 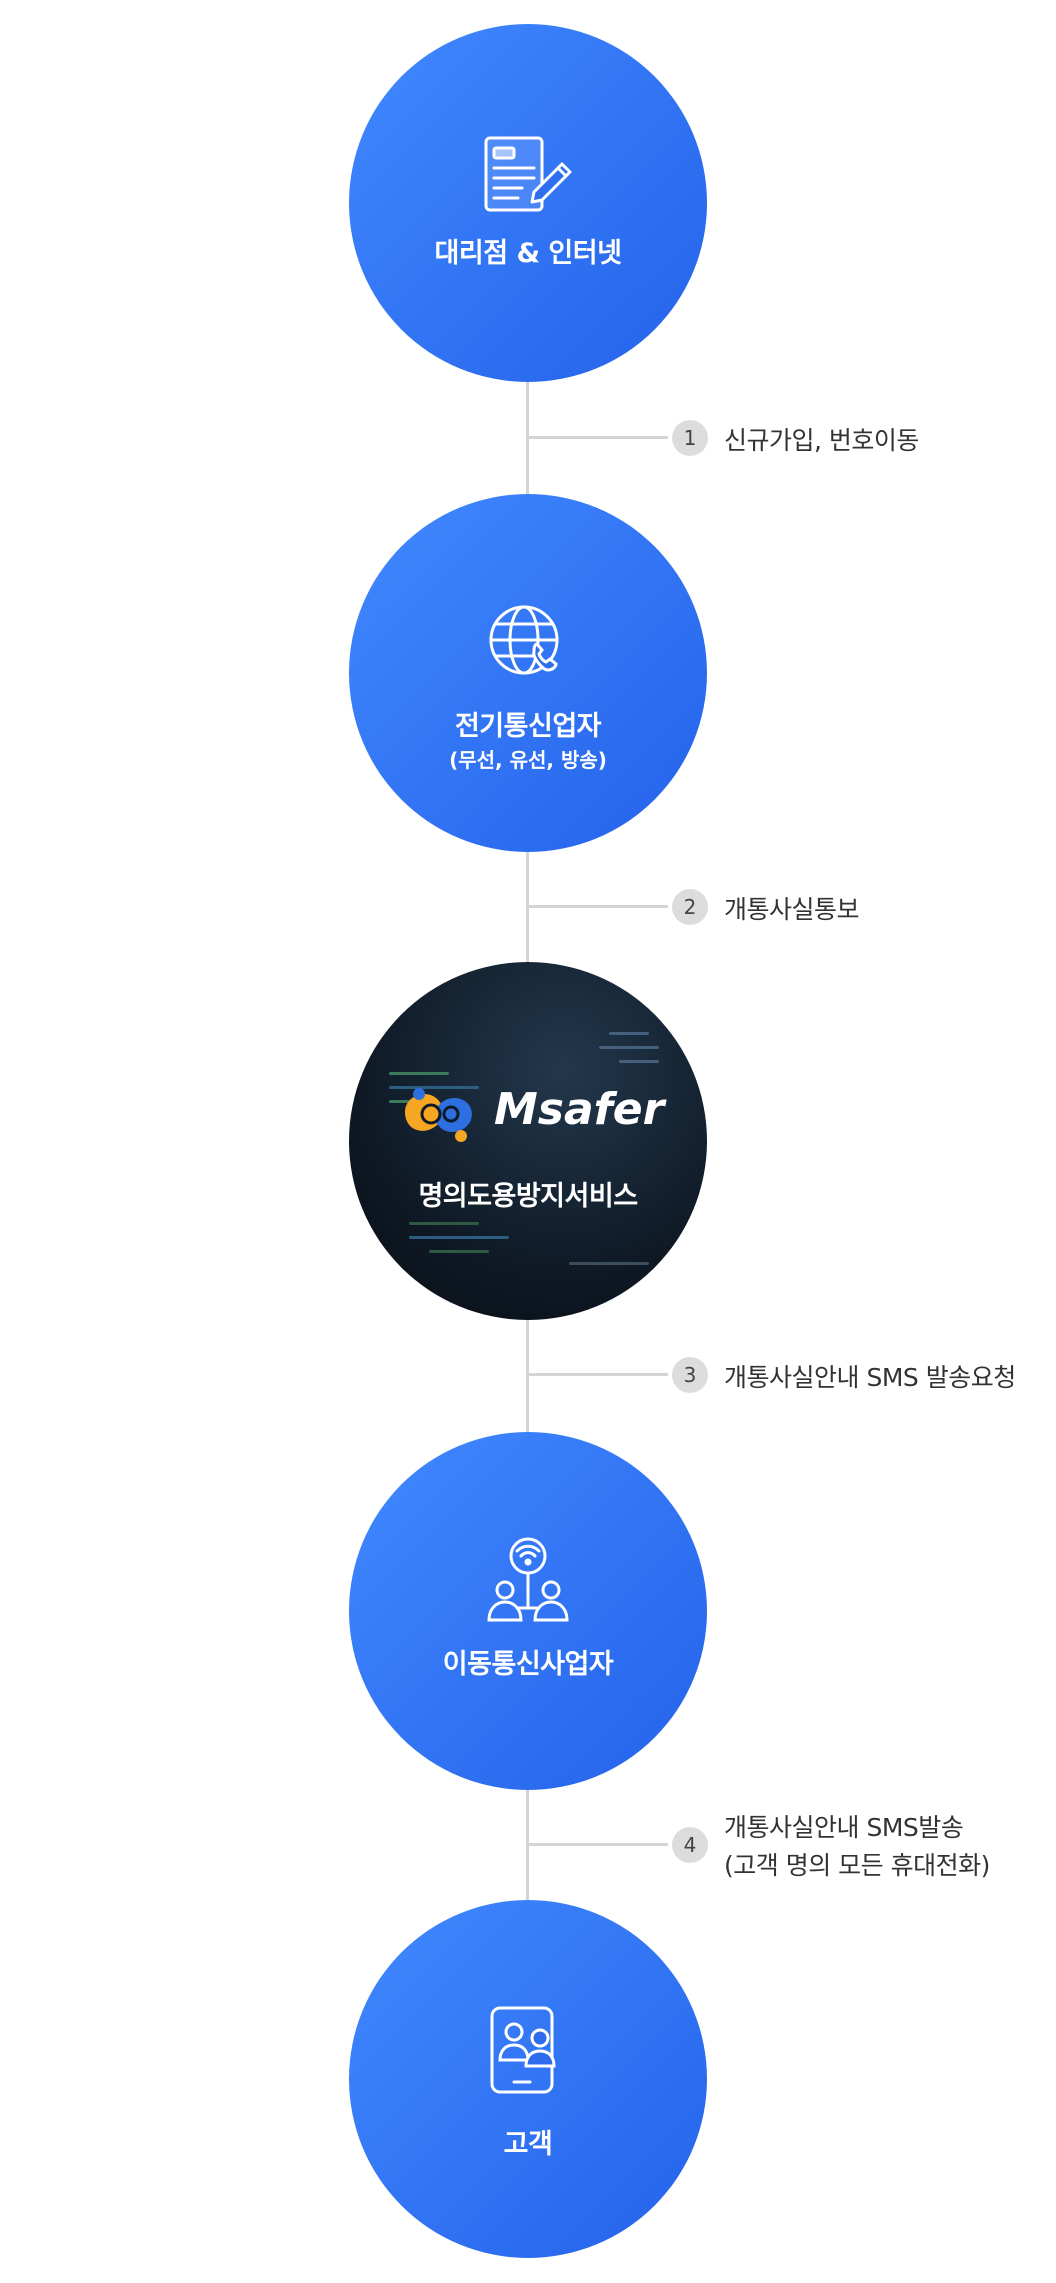 What do you see at coordinates (528, 2144) in the screenshot?
I see `node-title: 고객` at bounding box center [528, 2144].